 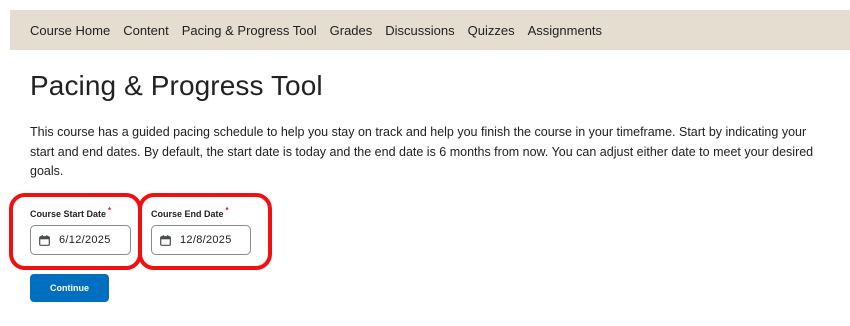 I want to click on continue-button: Continue, so click(x=69, y=288).